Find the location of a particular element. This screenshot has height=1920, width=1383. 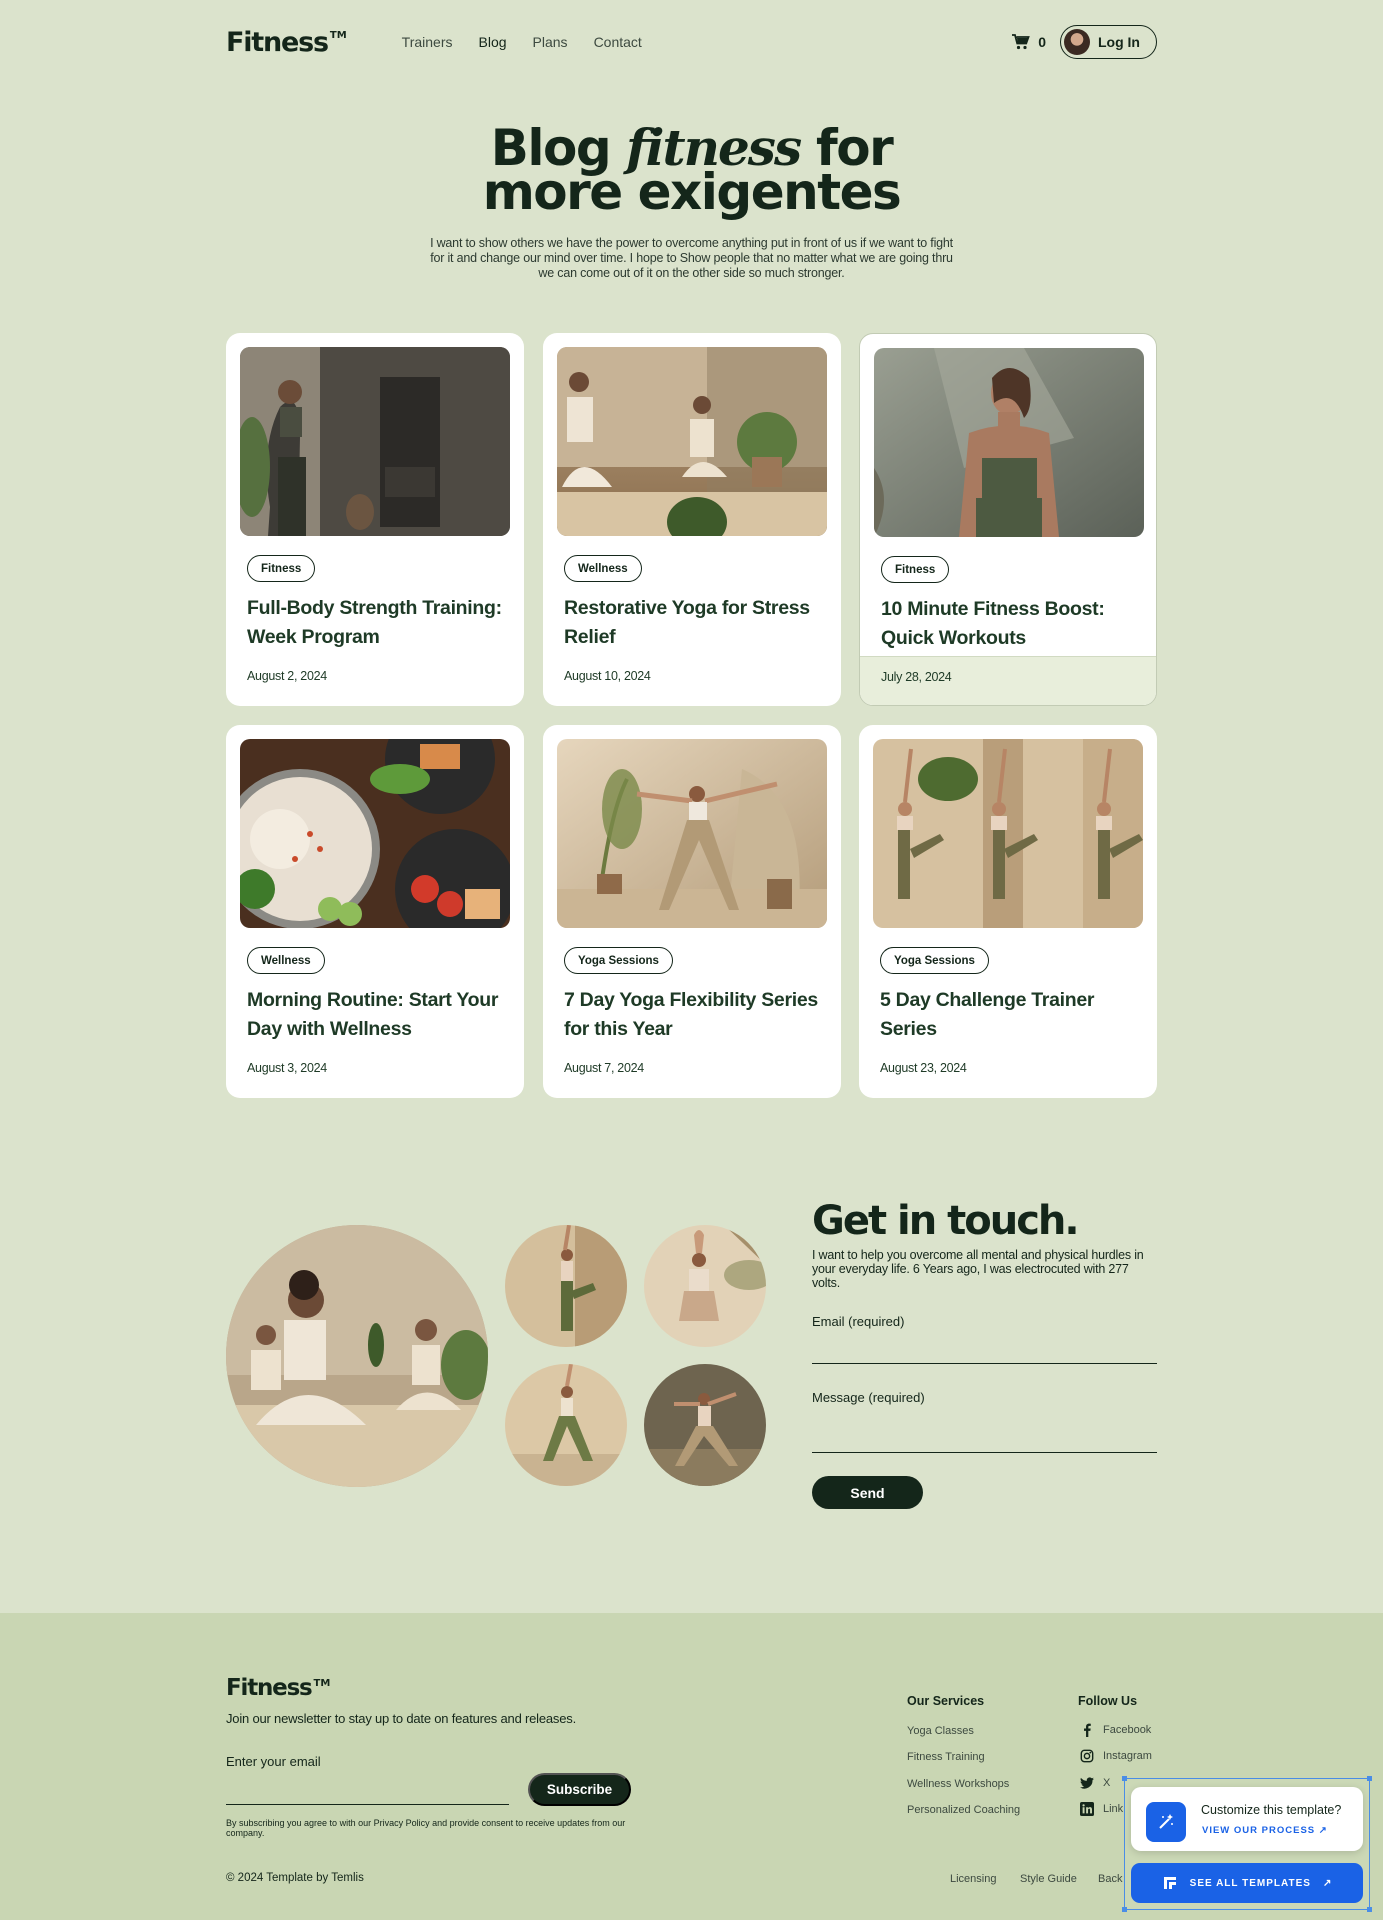

brand-logo: Fitness TM is located at coordinates (286, 42).